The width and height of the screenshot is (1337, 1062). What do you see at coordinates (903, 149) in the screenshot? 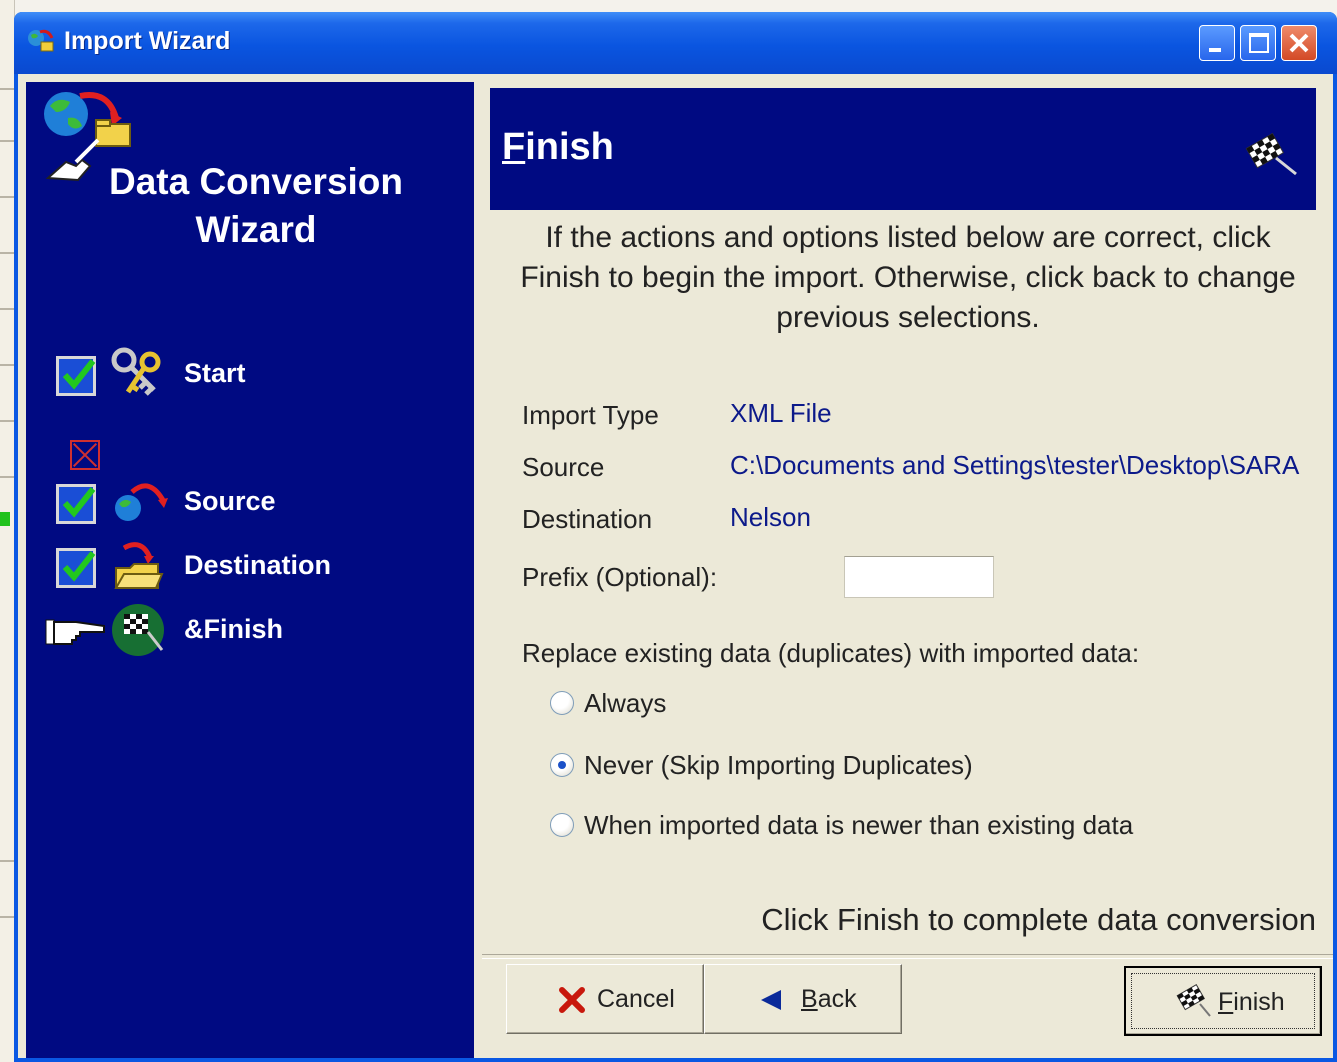
I see `page-header: Finish` at bounding box center [903, 149].